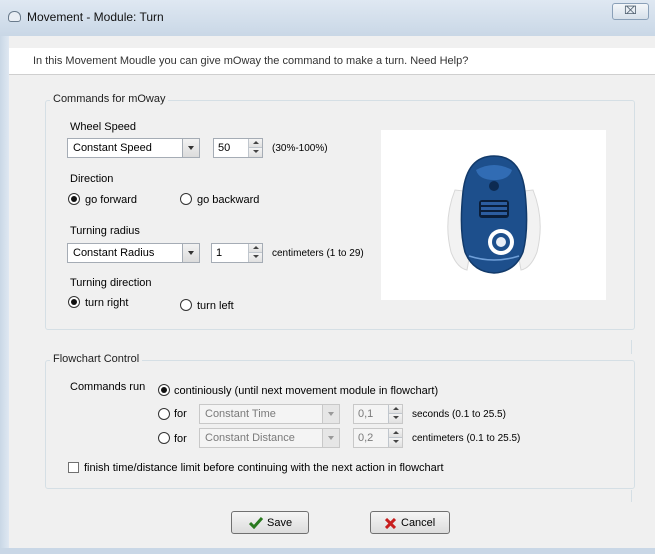  Describe the element at coordinates (95, 17) in the screenshot. I see `window-title: Movement - Module: Turn` at that location.